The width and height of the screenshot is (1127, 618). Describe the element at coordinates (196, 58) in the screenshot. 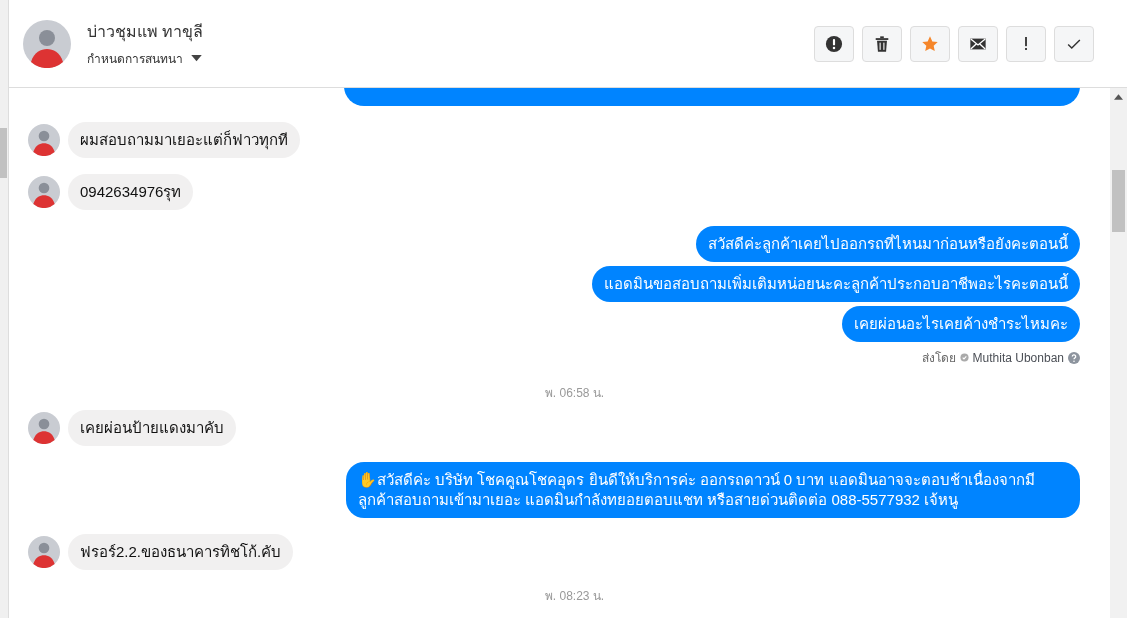

I see `caret-icon` at that location.